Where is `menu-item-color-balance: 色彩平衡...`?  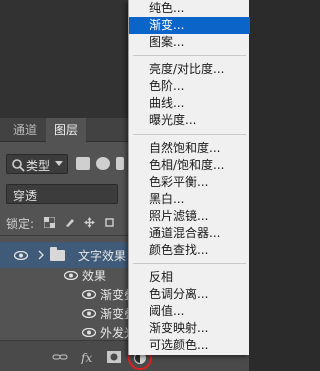
menu-item-color-balance: 色彩平衡... is located at coordinates (189, 182).